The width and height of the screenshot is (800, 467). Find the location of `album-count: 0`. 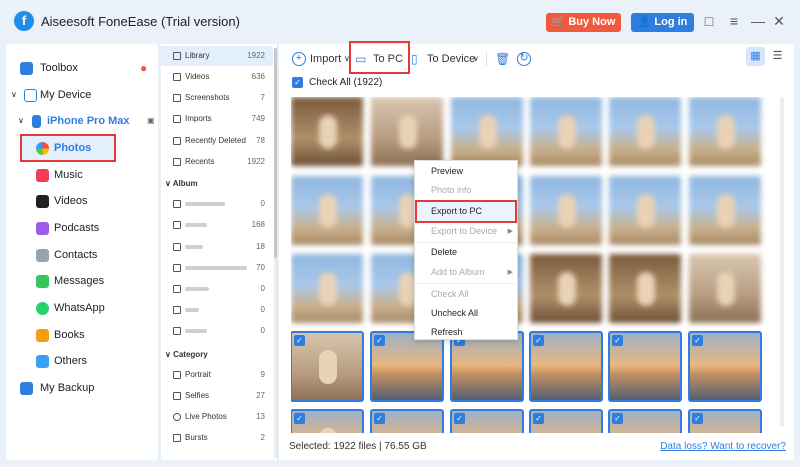

album-count: 0 is located at coordinates (262, 309).